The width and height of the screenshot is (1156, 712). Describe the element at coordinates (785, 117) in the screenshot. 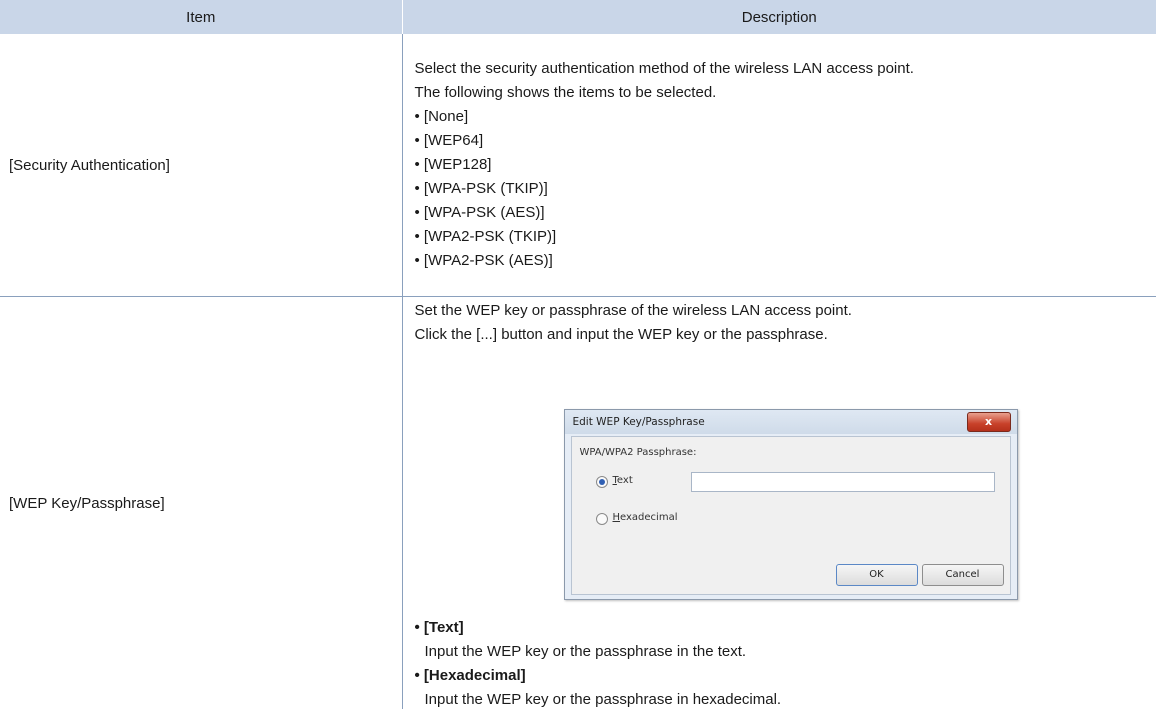

I see `option-none: • [None]` at that location.